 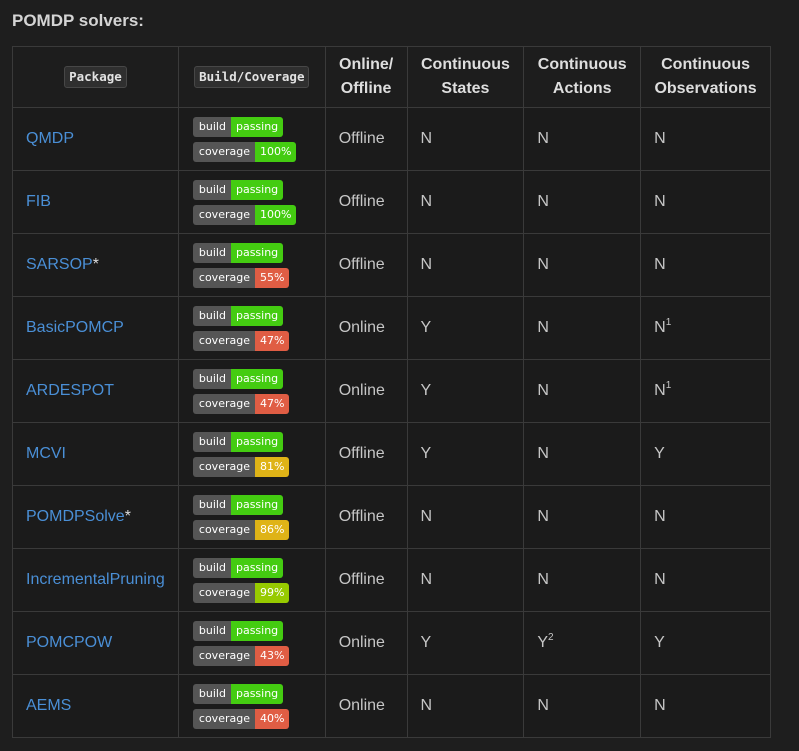 I want to click on package-link: MCVI, so click(x=46, y=453).